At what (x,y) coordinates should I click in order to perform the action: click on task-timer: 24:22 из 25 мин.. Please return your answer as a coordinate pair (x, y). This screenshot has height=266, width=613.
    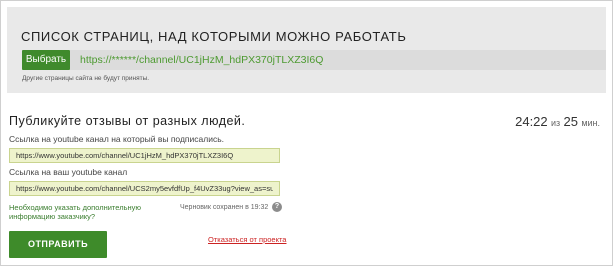
    Looking at the image, I should click on (557, 121).